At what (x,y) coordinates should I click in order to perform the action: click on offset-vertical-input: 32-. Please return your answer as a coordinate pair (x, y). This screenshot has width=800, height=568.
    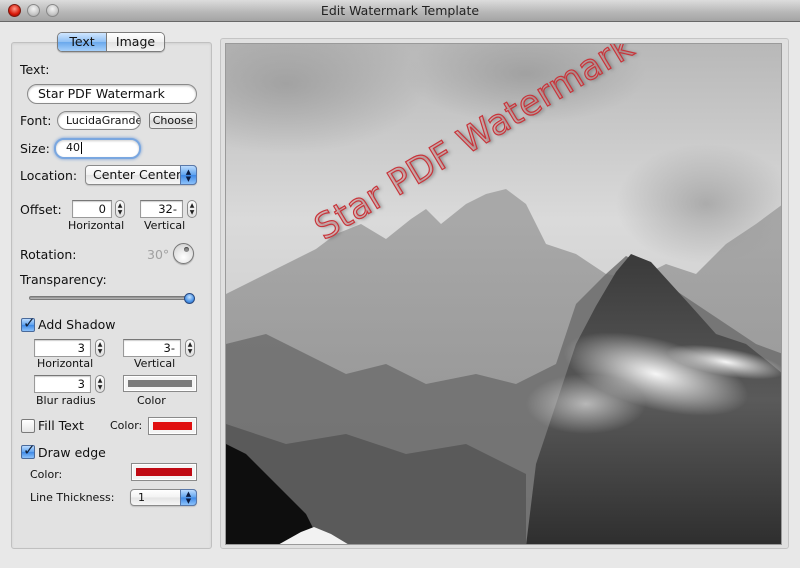
    Looking at the image, I should click on (161, 209).